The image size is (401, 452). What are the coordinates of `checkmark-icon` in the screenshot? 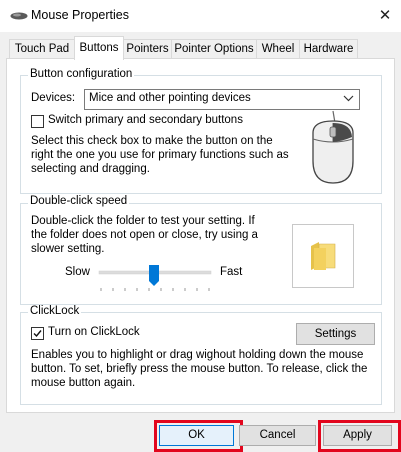 It's located at (37, 334).